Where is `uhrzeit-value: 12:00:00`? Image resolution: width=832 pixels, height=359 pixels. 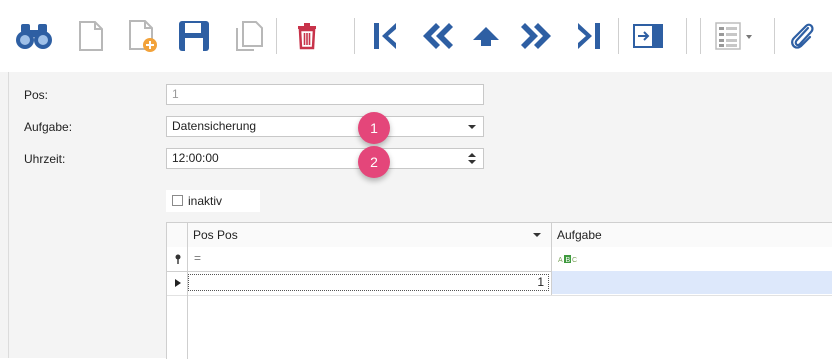 uhrzeit-value: 12:00:00 is located at coordinates (195, 158).